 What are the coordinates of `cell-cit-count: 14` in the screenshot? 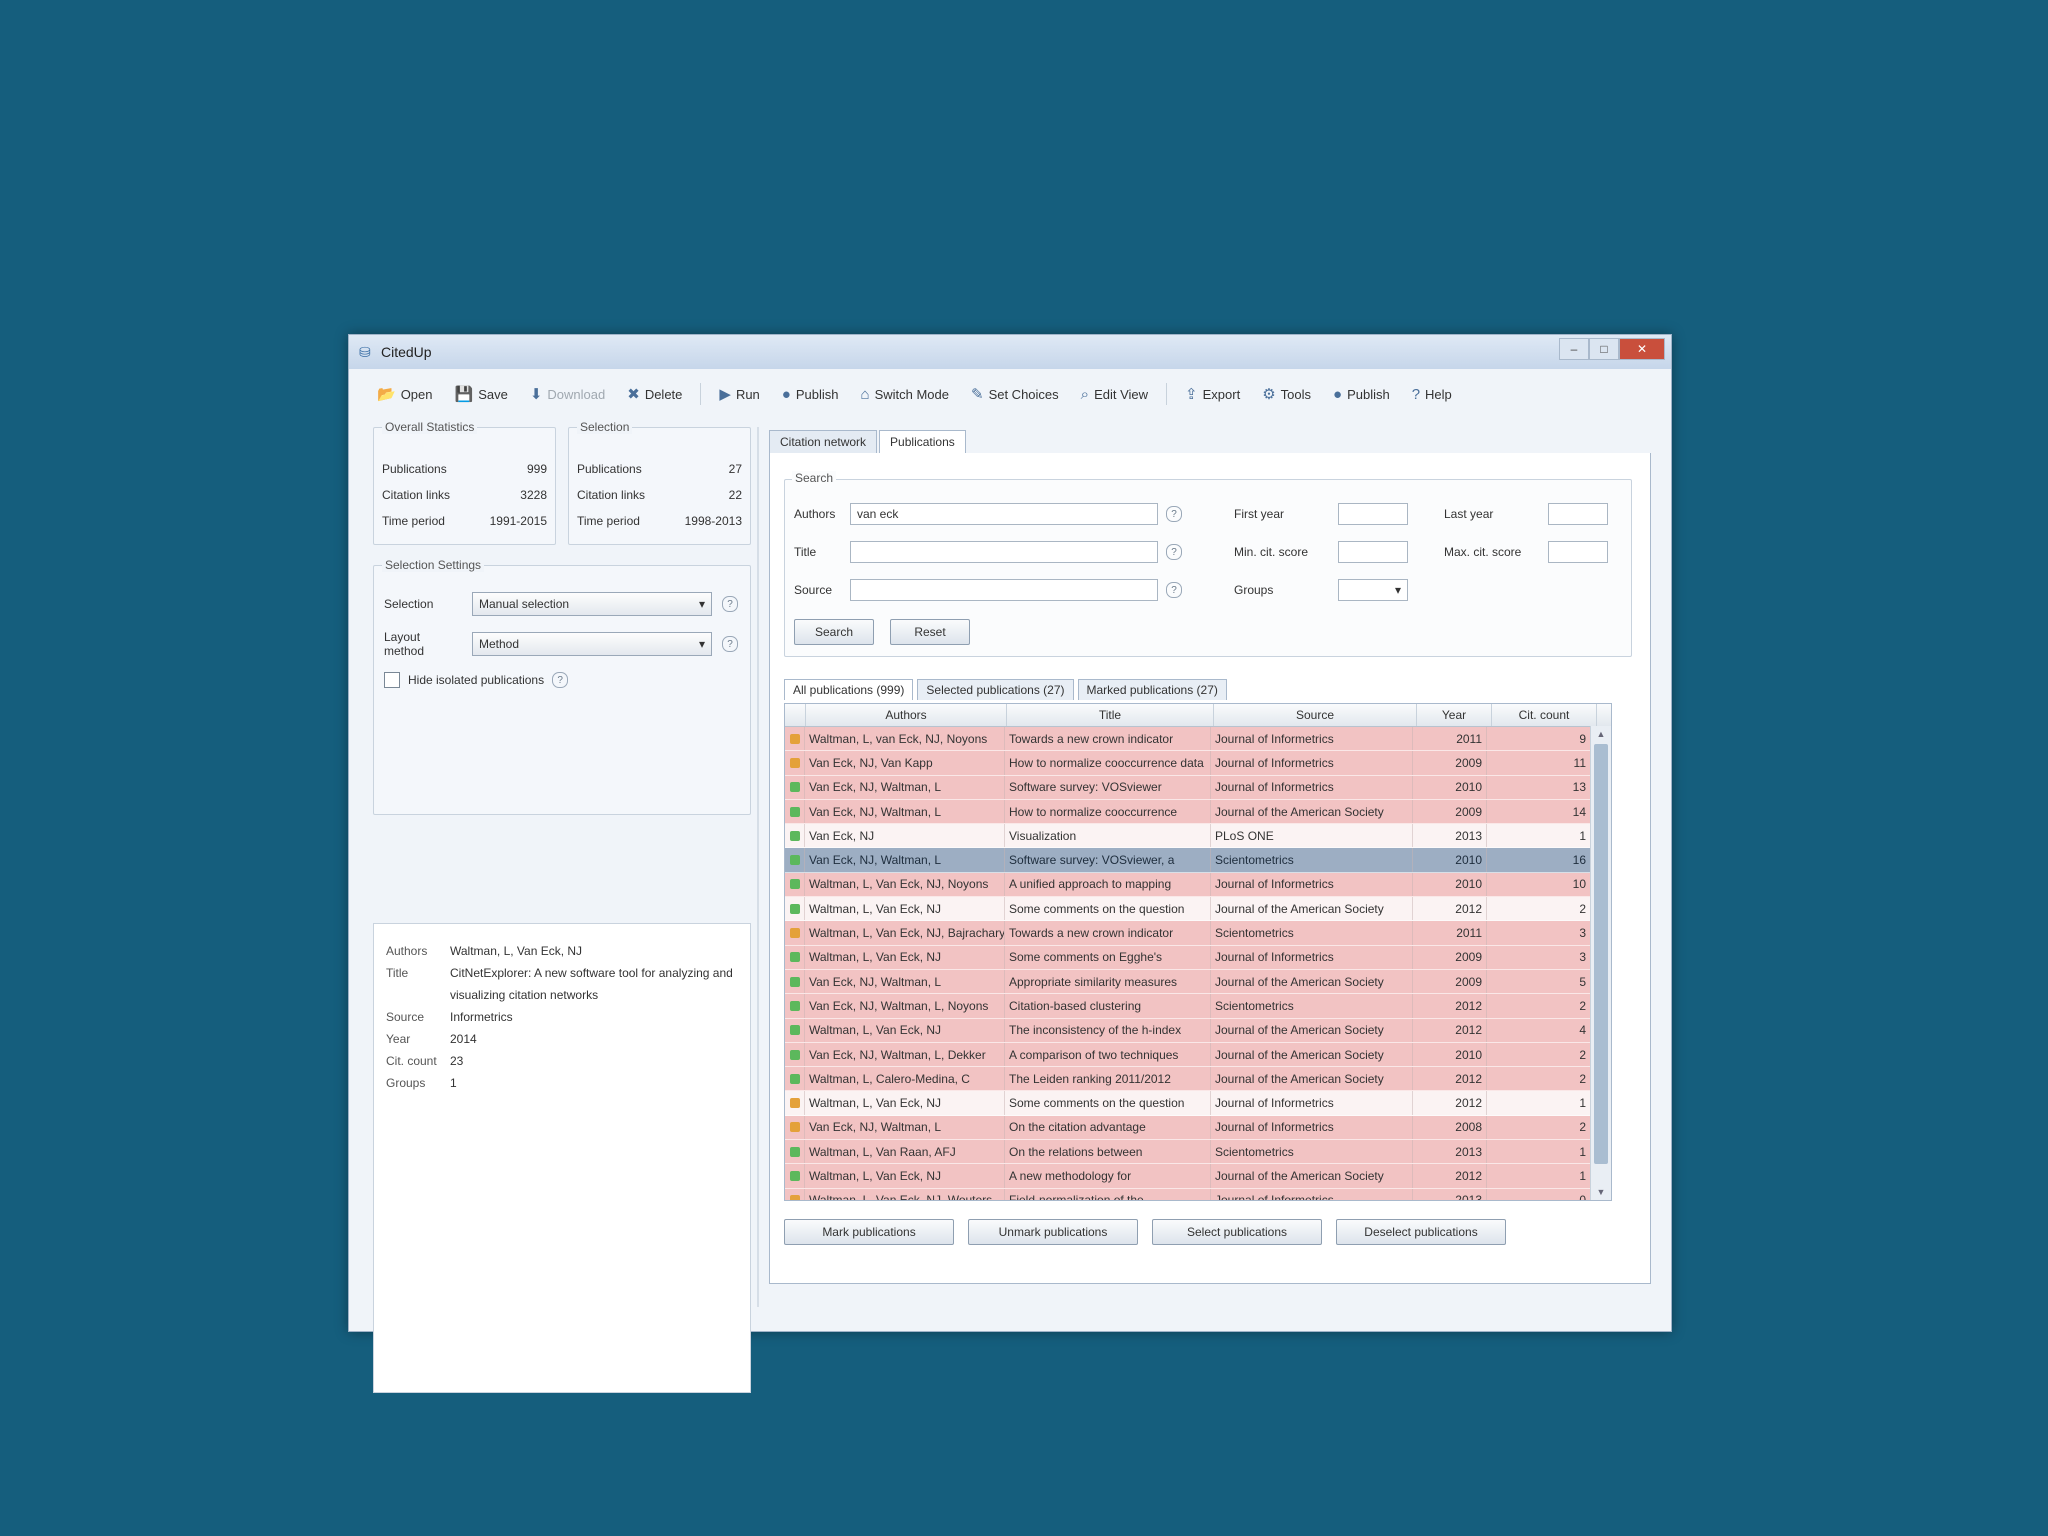 It's located at (1539, 811).